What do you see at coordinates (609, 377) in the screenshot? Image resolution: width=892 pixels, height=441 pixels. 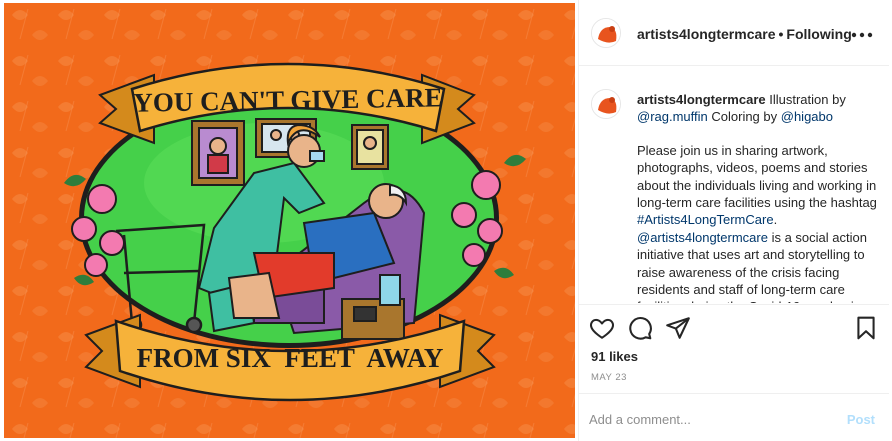 I see `post-date: MAY 23` at bounding box center [609, 377].